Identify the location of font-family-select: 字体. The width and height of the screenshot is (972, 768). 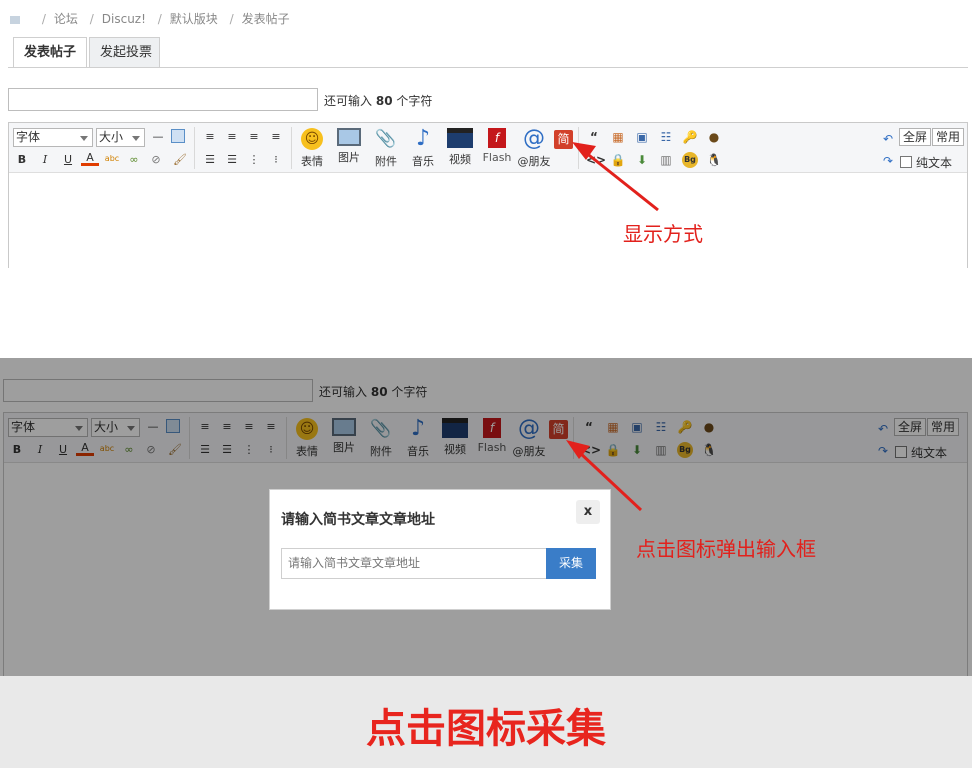
(53, 137).